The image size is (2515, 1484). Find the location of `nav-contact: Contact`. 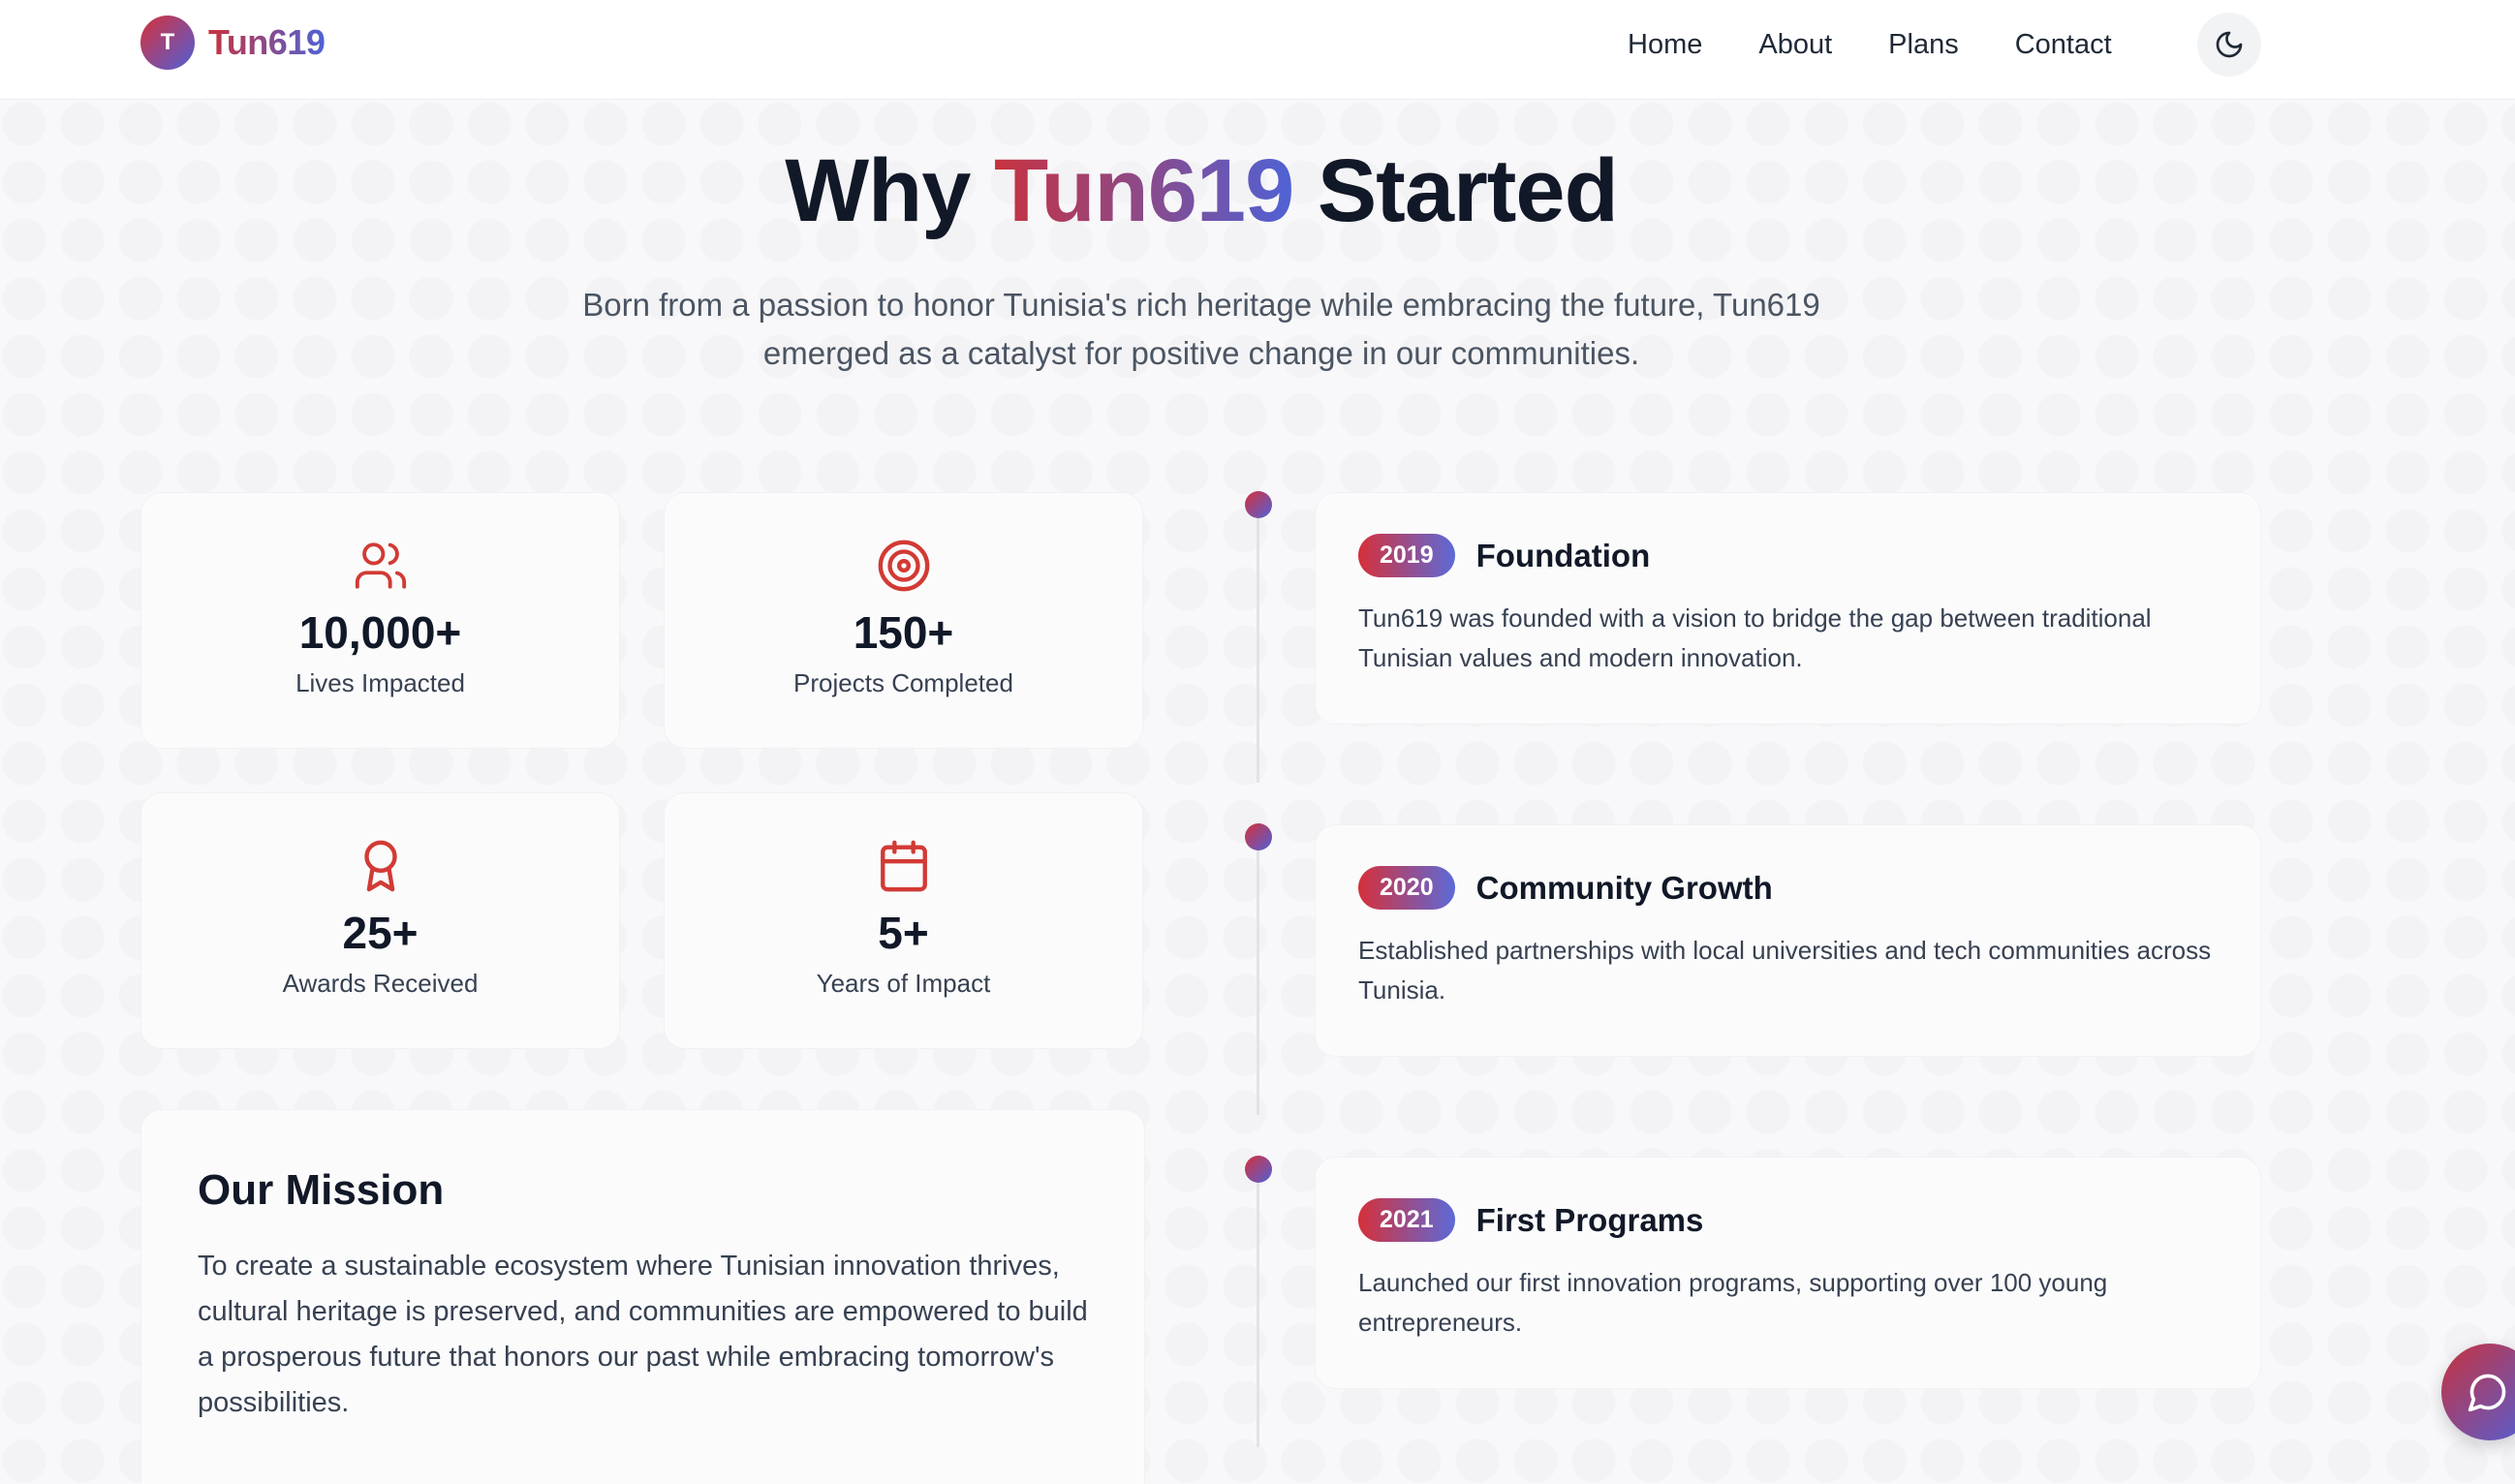

nav-contact: Contact is located at coordinates (2063, 44).